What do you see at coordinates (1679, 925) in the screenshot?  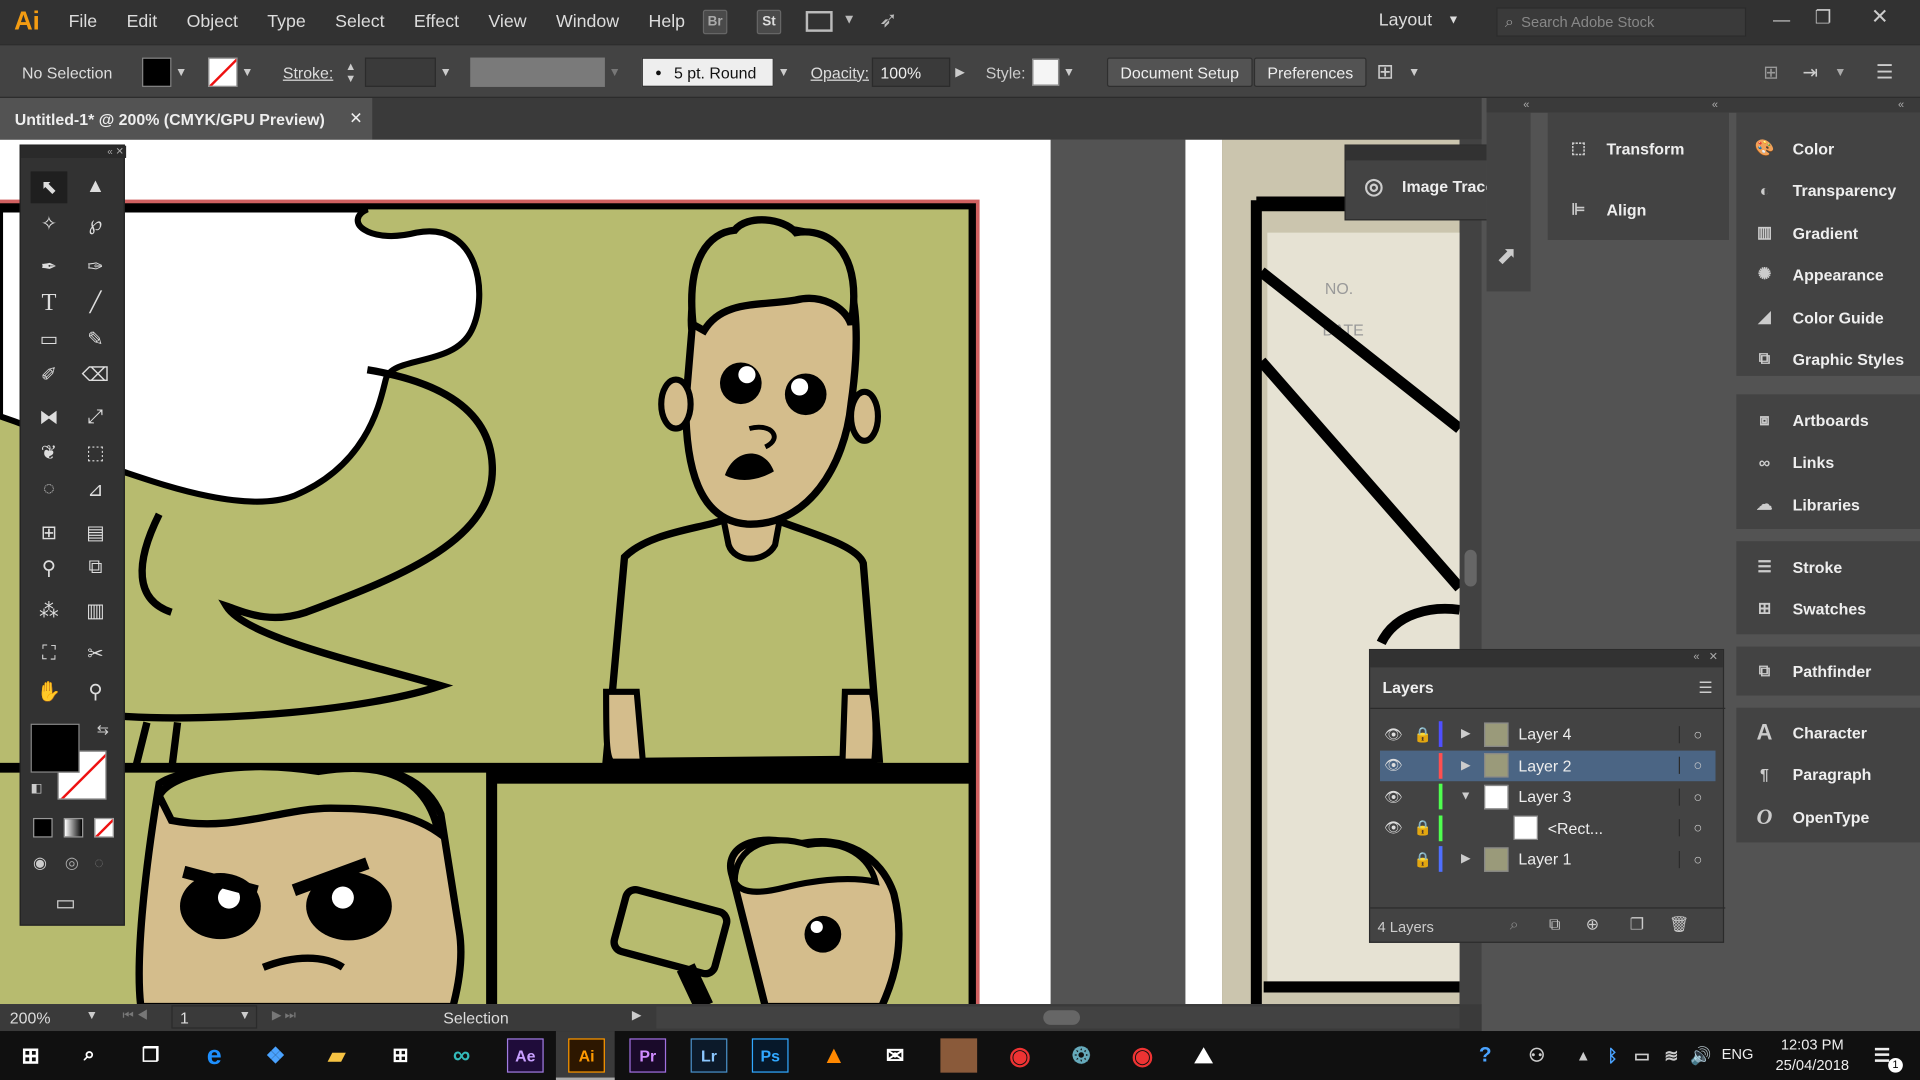 I see `delete-layer-icon: 🗑` at bounding box center [1679, 925].